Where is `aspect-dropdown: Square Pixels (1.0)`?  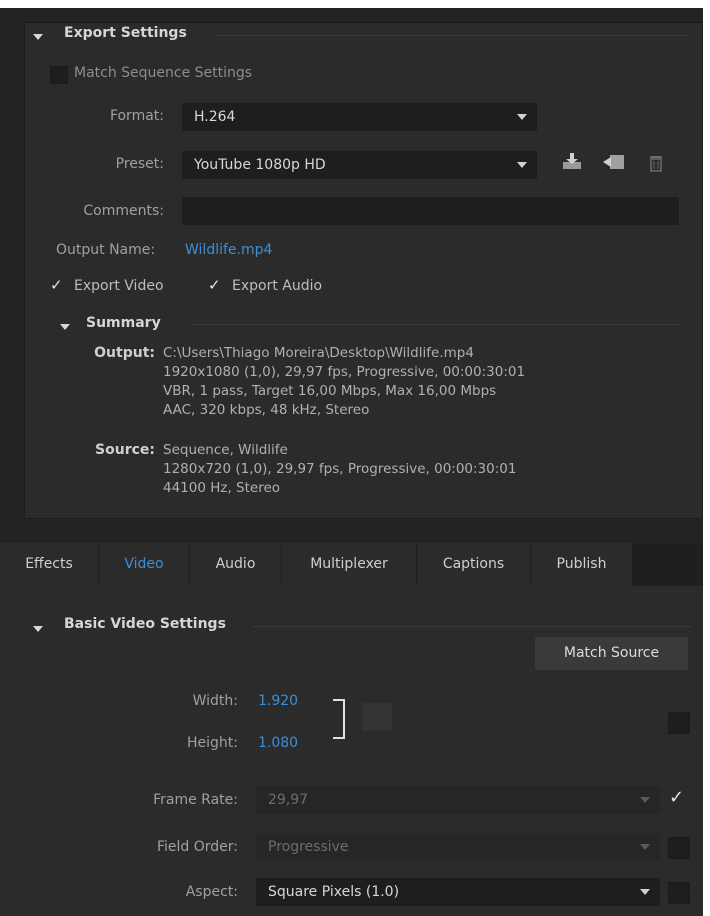
aspect-dropdown: Square Pixels (1.0) is located at coordinates (458, 892).